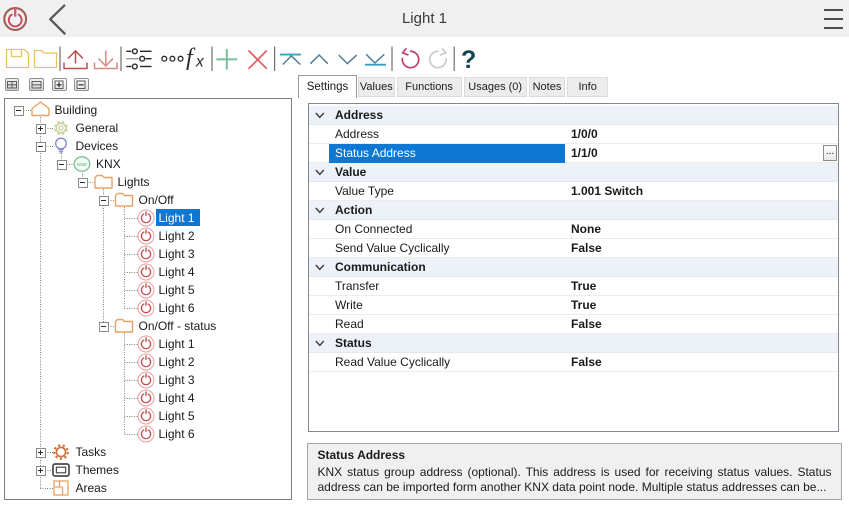 Image resolution: width=849 pixels, height=507 pixels. Describe the element at coordinates (200, 62) in the screenshot. I see `svg-text: x` at that location.